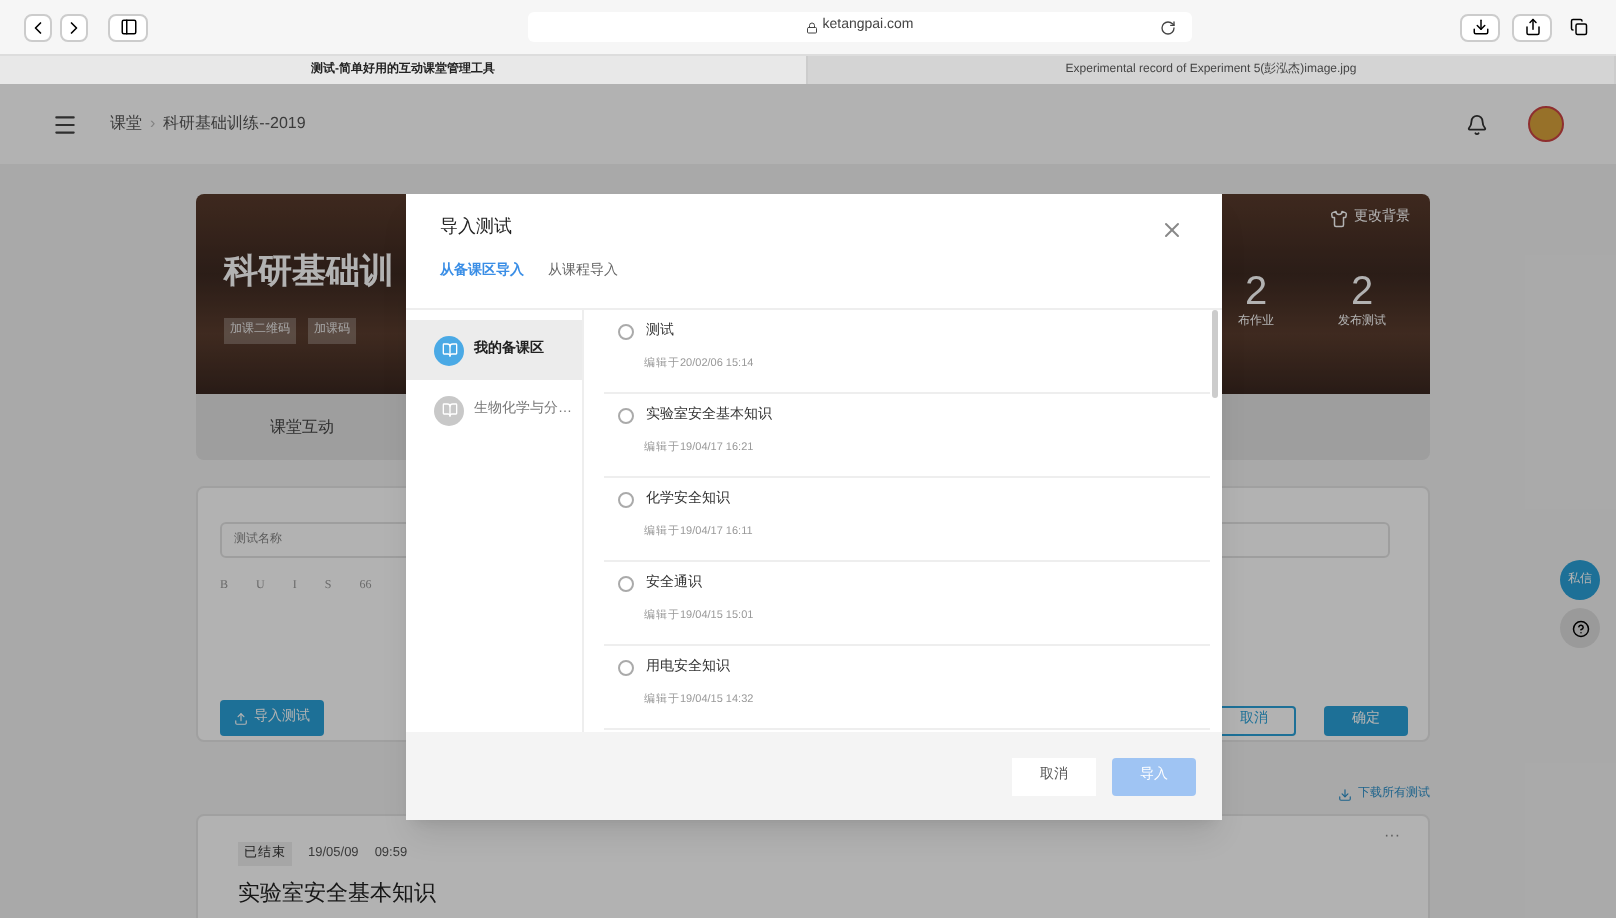 Image resolution: width=1616 pixels, height=918 pixels. I want to click on lock-icon, so click(812, 27).